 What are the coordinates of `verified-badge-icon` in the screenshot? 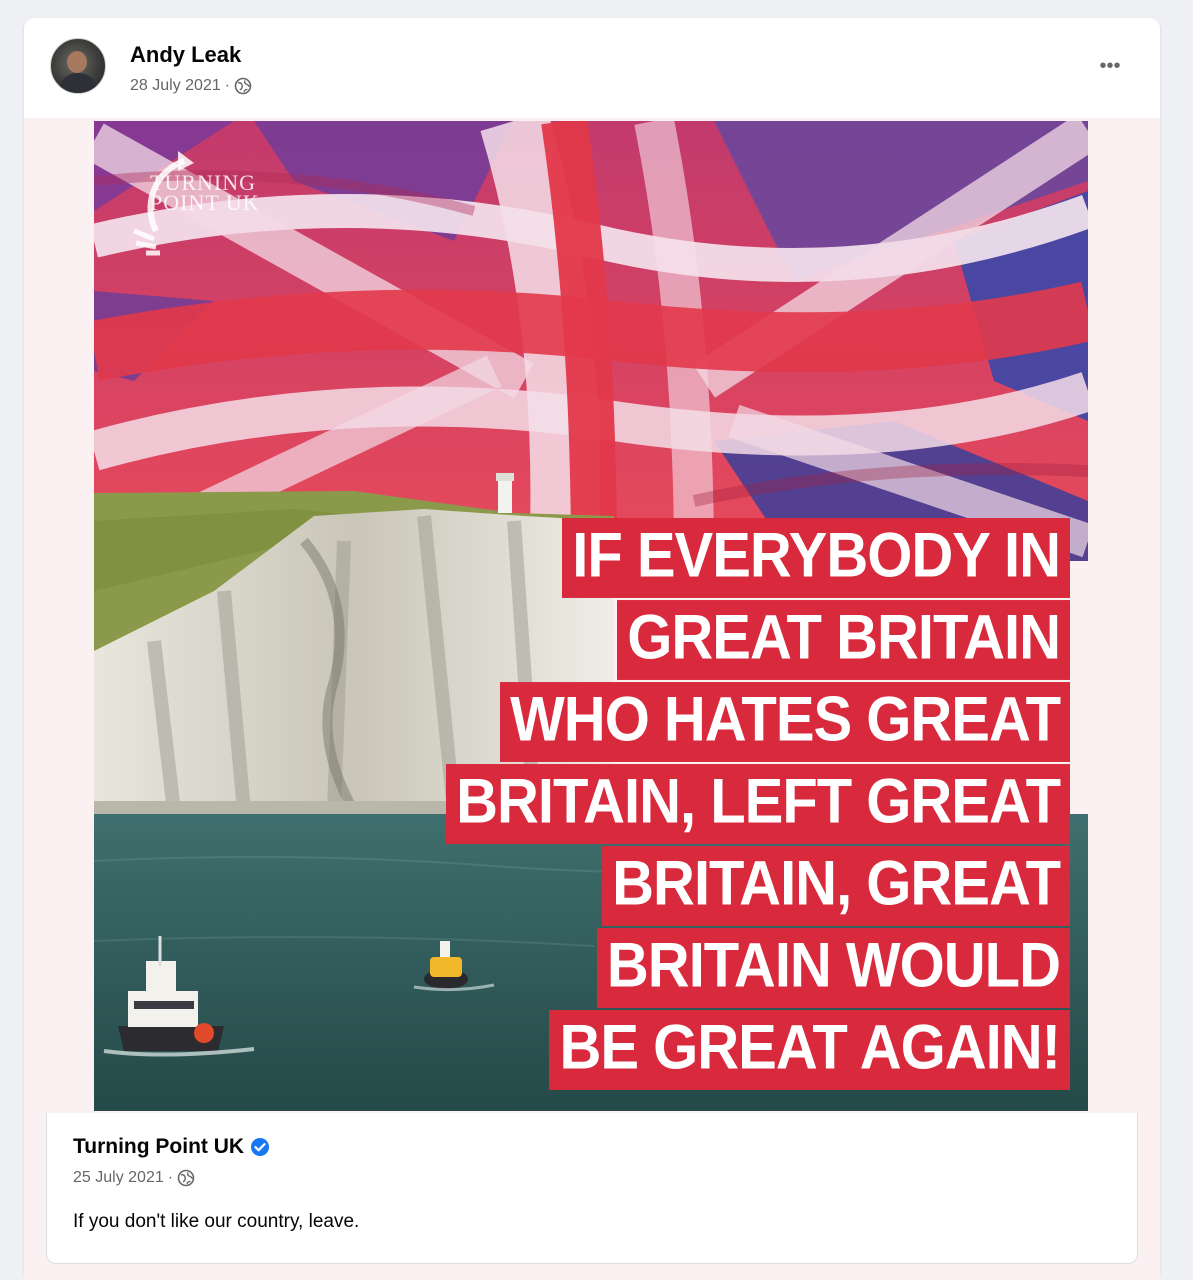 It's located at (260, 1147).